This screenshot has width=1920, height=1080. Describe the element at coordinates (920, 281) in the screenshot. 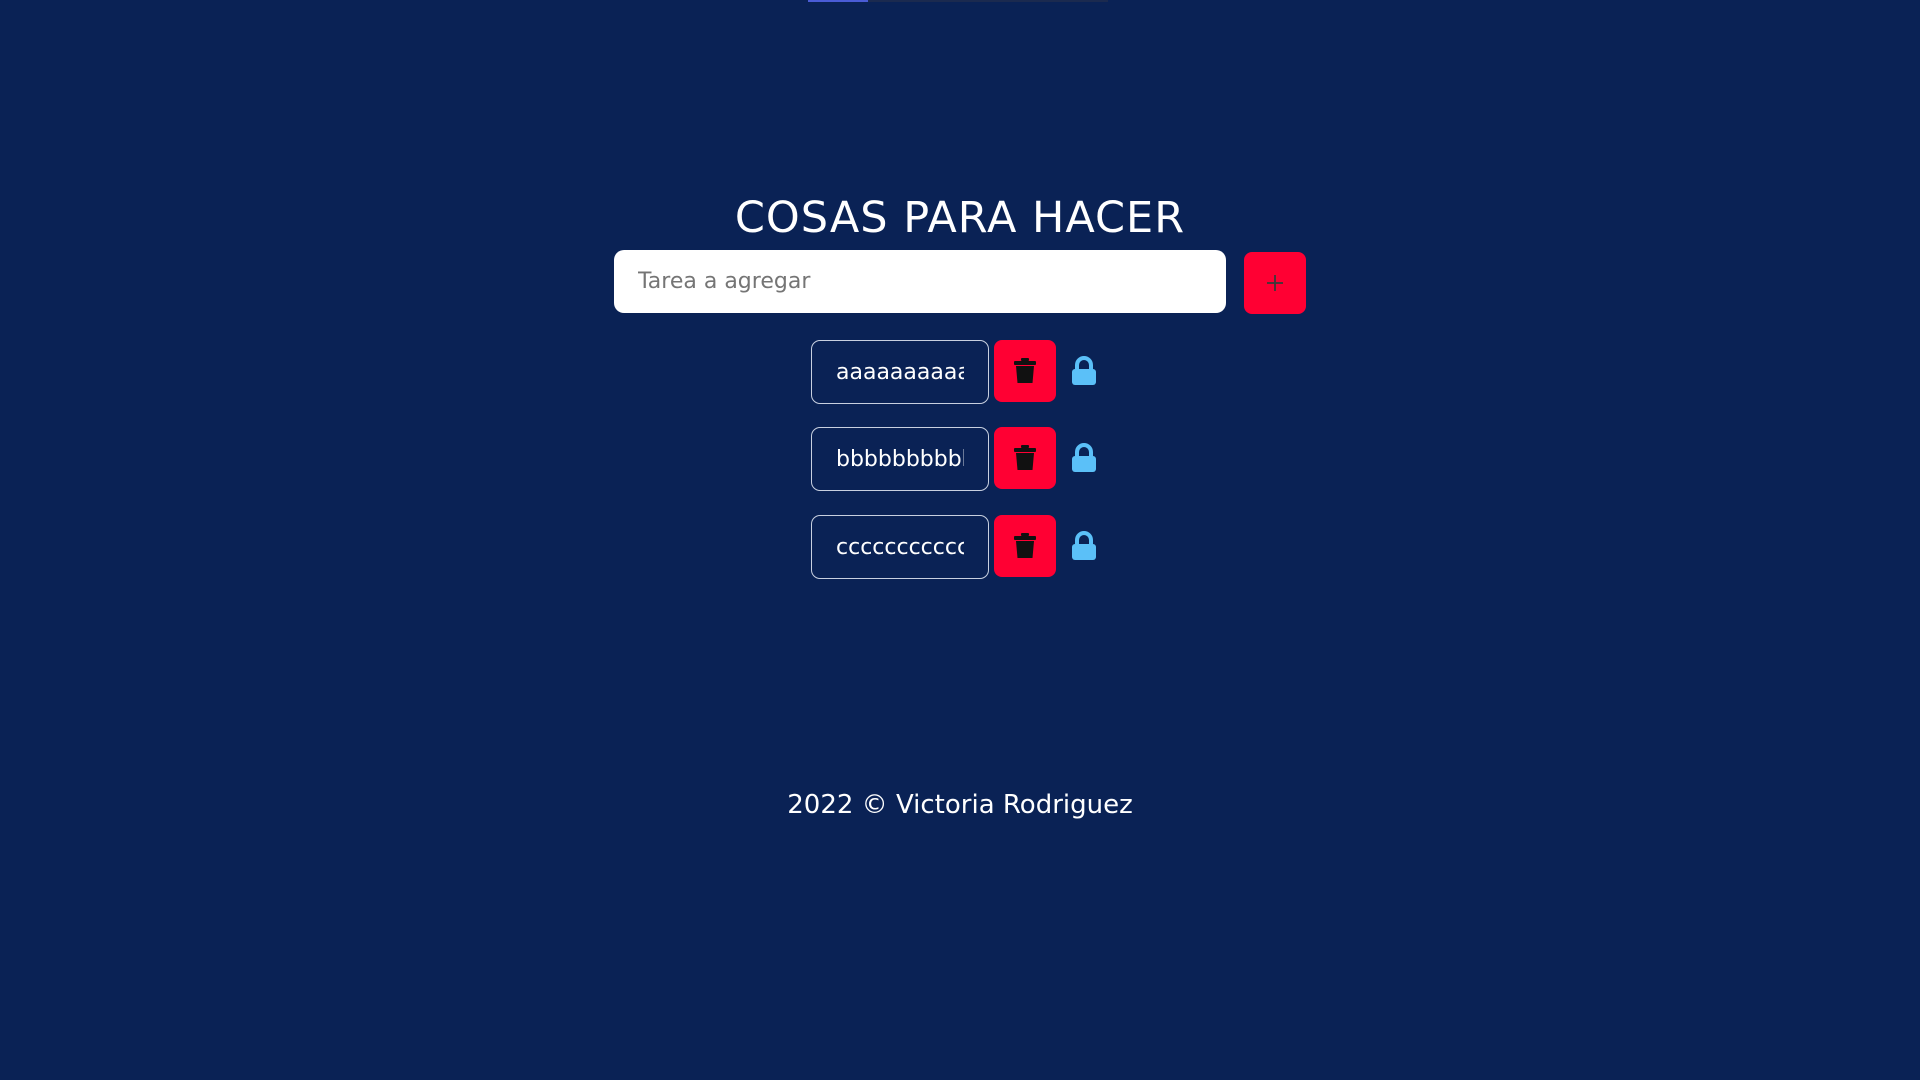

I see `task-input` at that location.